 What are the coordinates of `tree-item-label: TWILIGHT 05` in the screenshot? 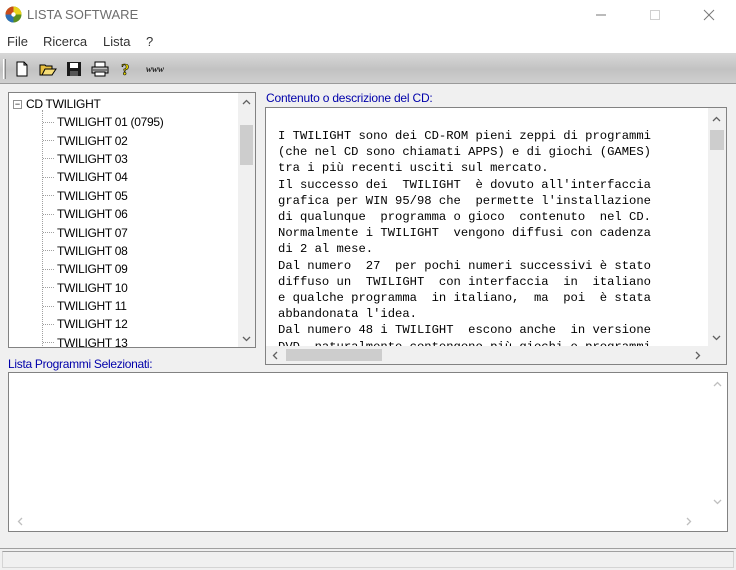 It's located at (92, 195).